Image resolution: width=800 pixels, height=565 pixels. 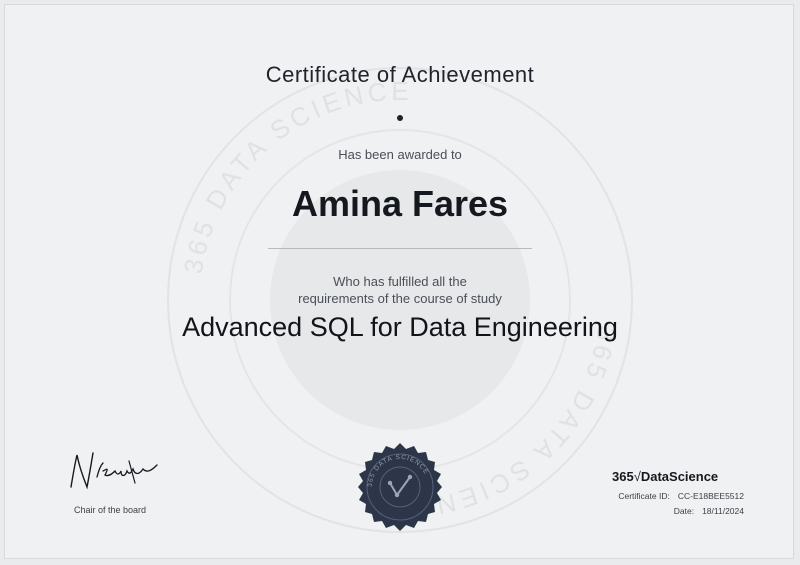 What do you see at coordinates (723, 511) in the screenshot?
I see `date-value: 18/11/2024` at bounding box center [723, 511].